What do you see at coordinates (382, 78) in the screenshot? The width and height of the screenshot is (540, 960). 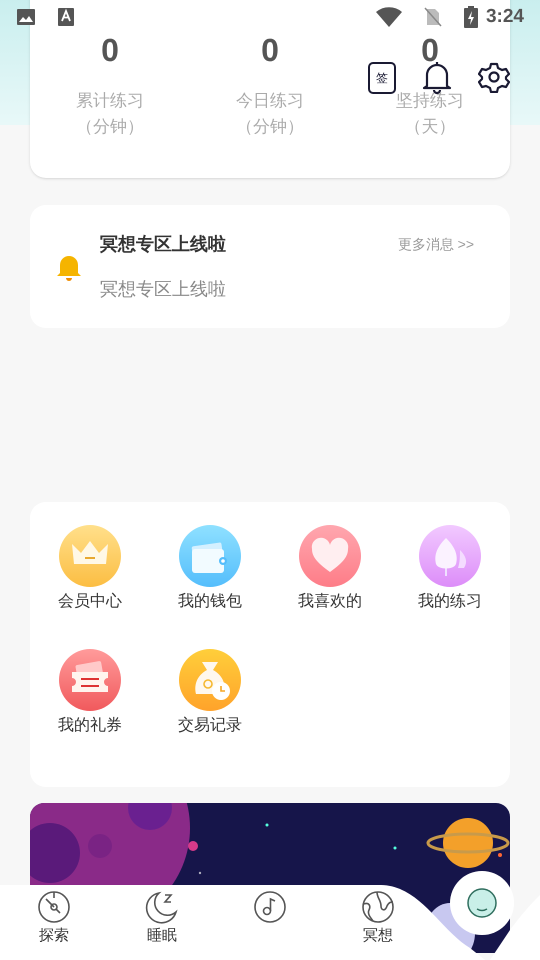 I see `sign-in-calendar-icon: 签` at bounding box center [382, 78].